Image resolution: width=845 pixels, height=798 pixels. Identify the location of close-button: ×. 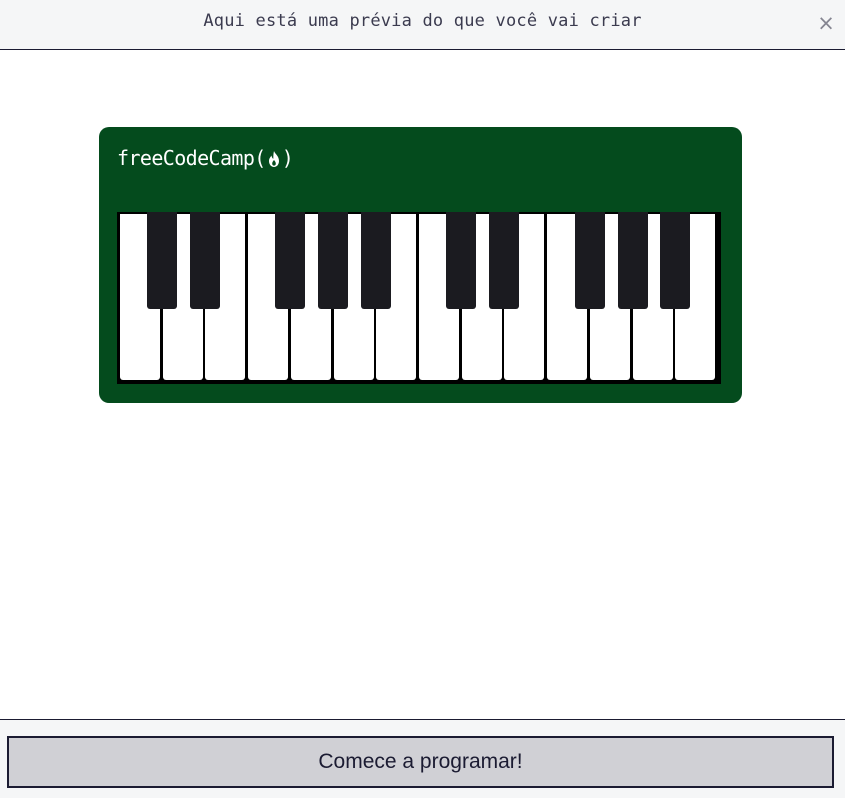
(826, 23).